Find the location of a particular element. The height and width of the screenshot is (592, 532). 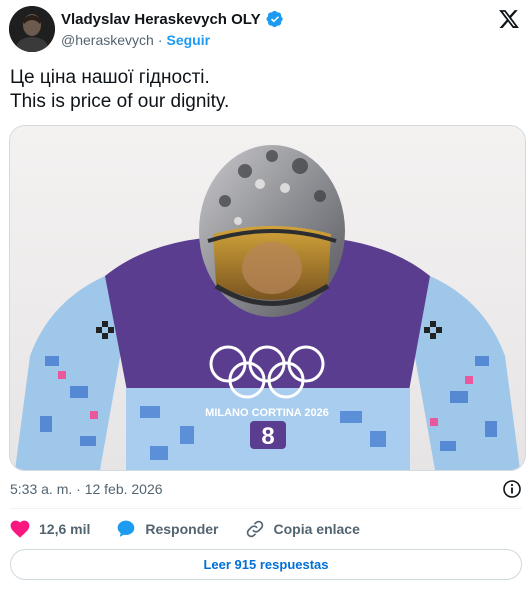

avatar is located at coordinates (32, 29).